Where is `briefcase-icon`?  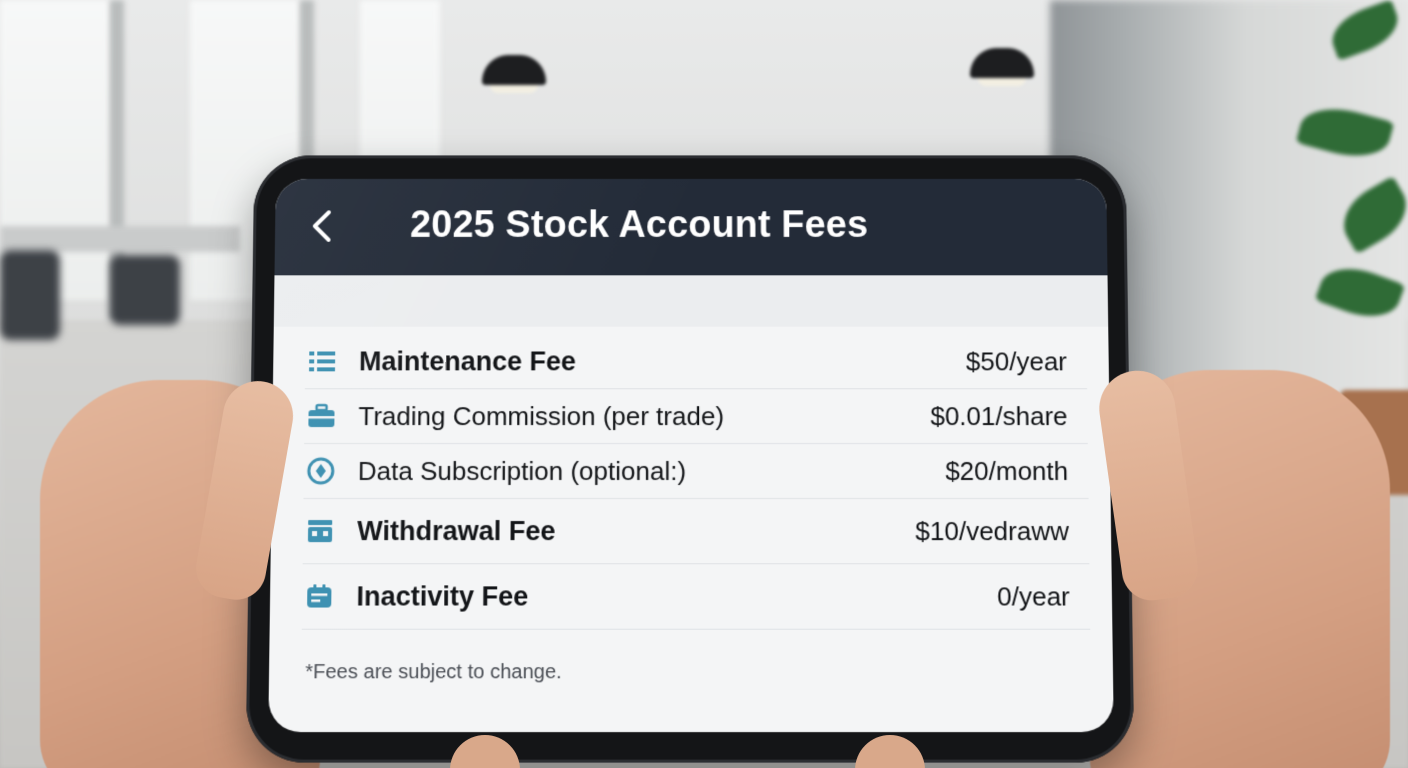
briefcase-icon is located at coordinates (321, 416).